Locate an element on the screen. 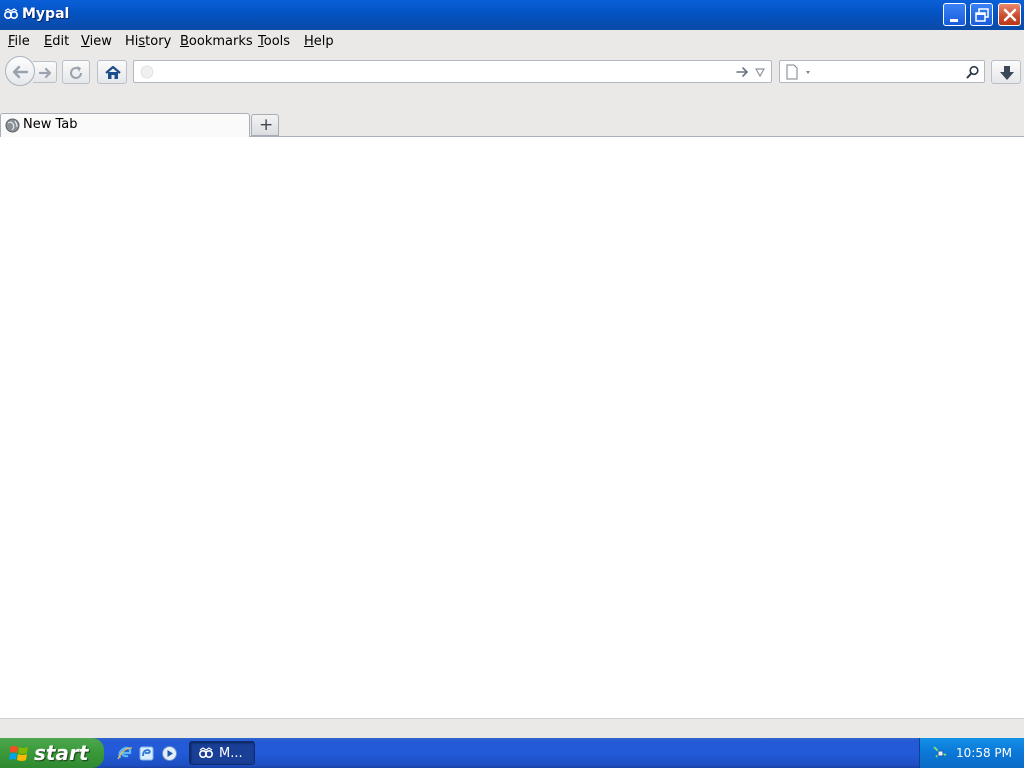 The image size is (1024, 768). plus-icon: + is located at coordinates (266, 125).